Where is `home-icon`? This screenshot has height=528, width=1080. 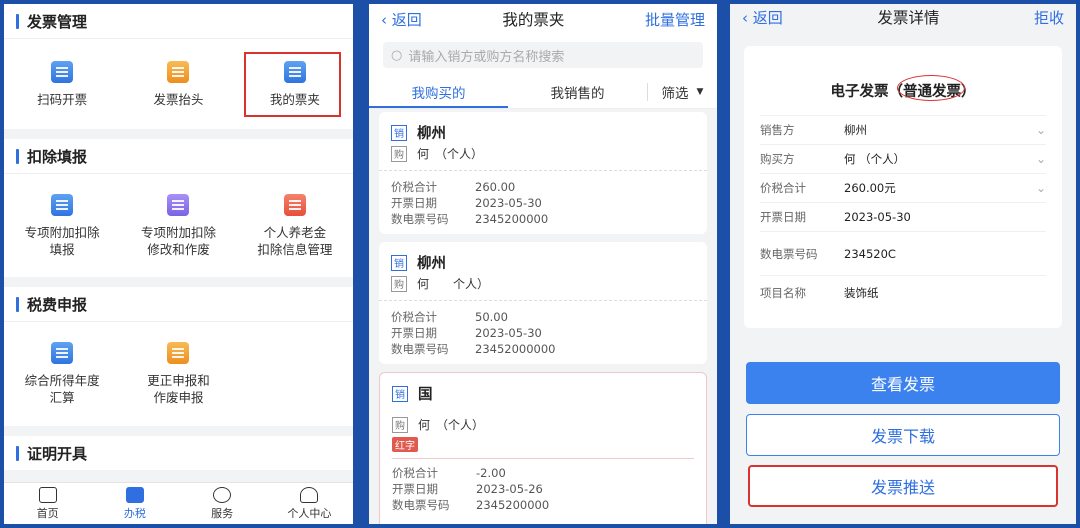 home-icon is located at coordinates (47, 494).